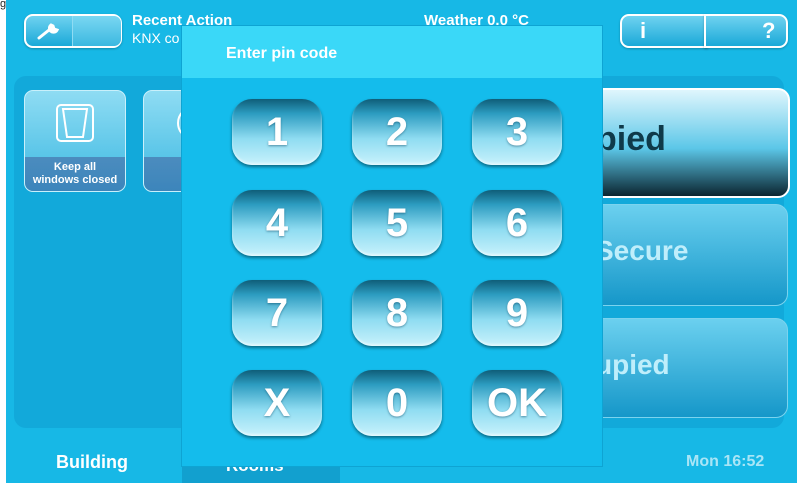  I want to click on mode-occupied-label: pied, so click(631, 139).